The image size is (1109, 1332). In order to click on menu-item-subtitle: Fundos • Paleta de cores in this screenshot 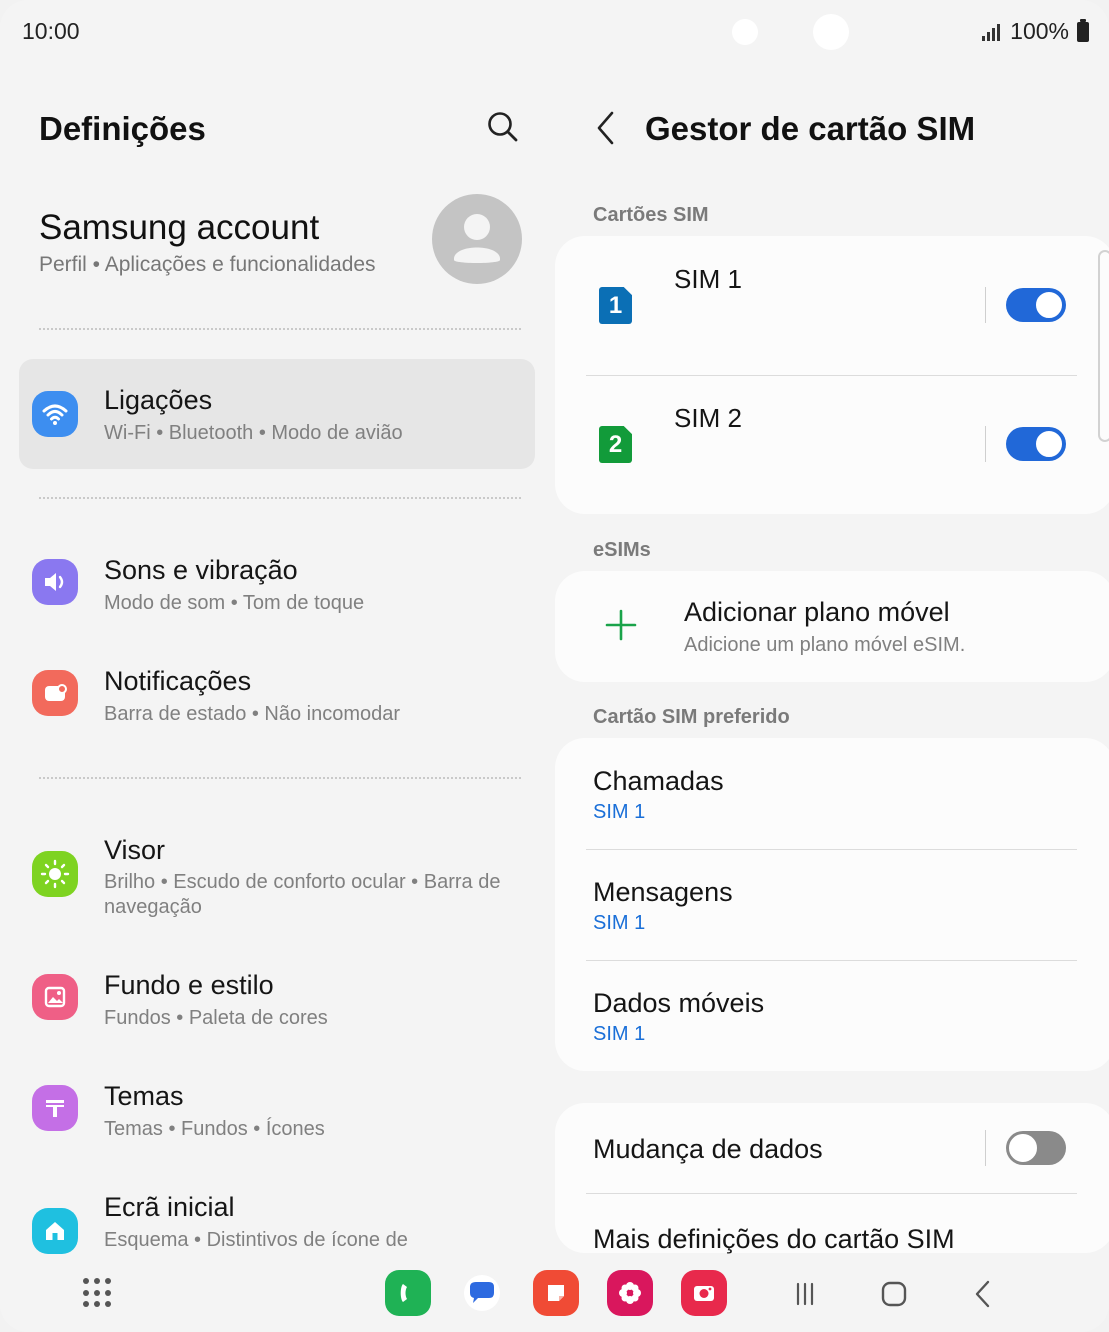, I will do `click(216, 1018)`.